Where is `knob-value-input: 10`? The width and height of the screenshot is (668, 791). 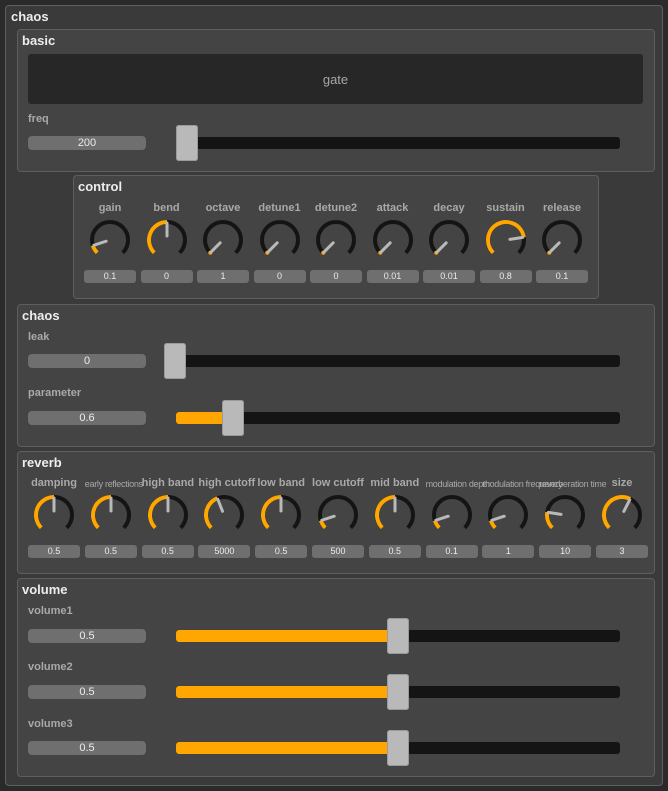
knob-value-input: 10 is located at coordinates (565, 551).